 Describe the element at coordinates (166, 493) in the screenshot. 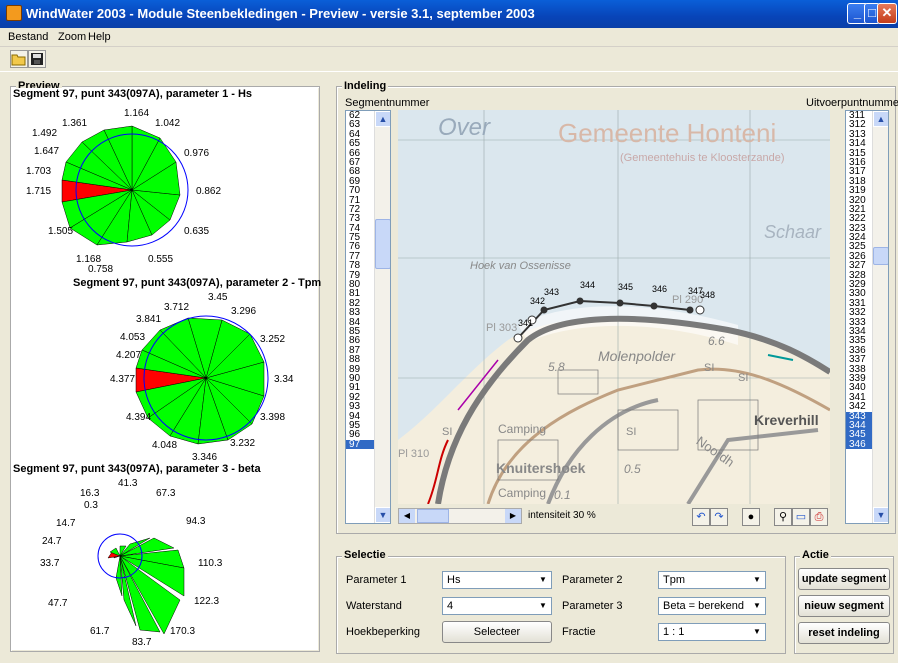

I see `rose-3-label: 67.3` at that location.